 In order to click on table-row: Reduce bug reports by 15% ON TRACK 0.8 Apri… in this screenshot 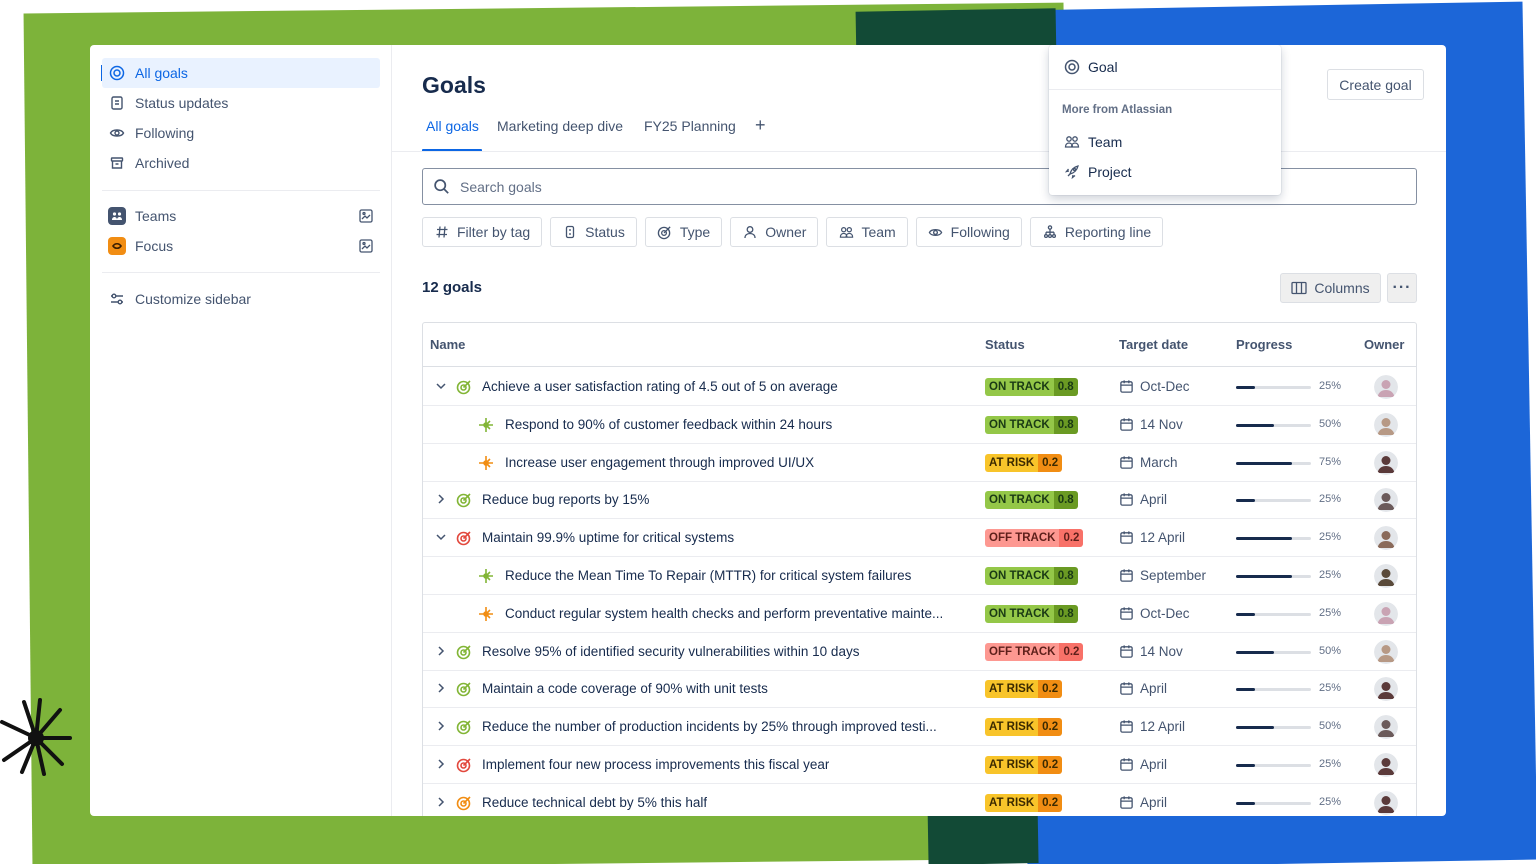, I will do `click(919, 500)`.